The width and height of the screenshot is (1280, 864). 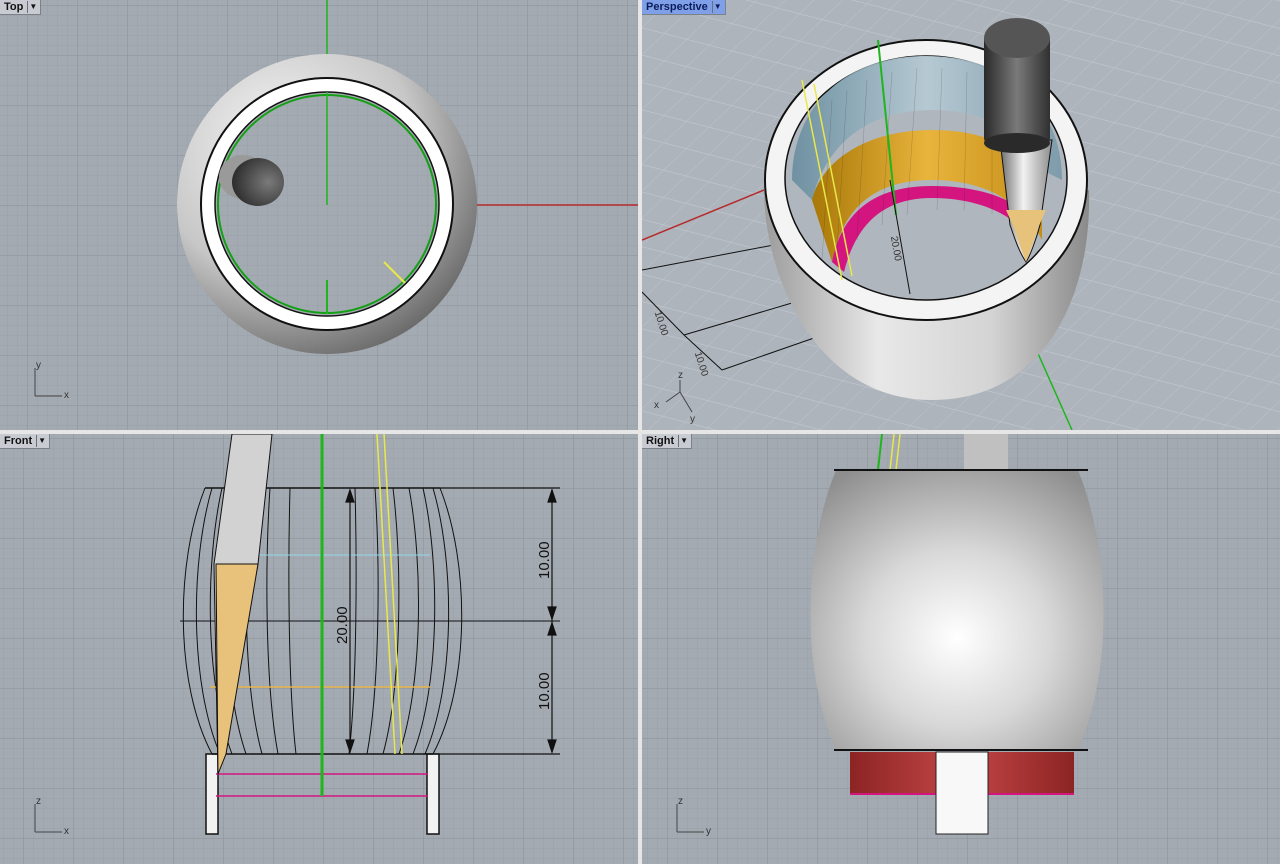 I want to click on leg-right-view, so click(x=962, y=793).